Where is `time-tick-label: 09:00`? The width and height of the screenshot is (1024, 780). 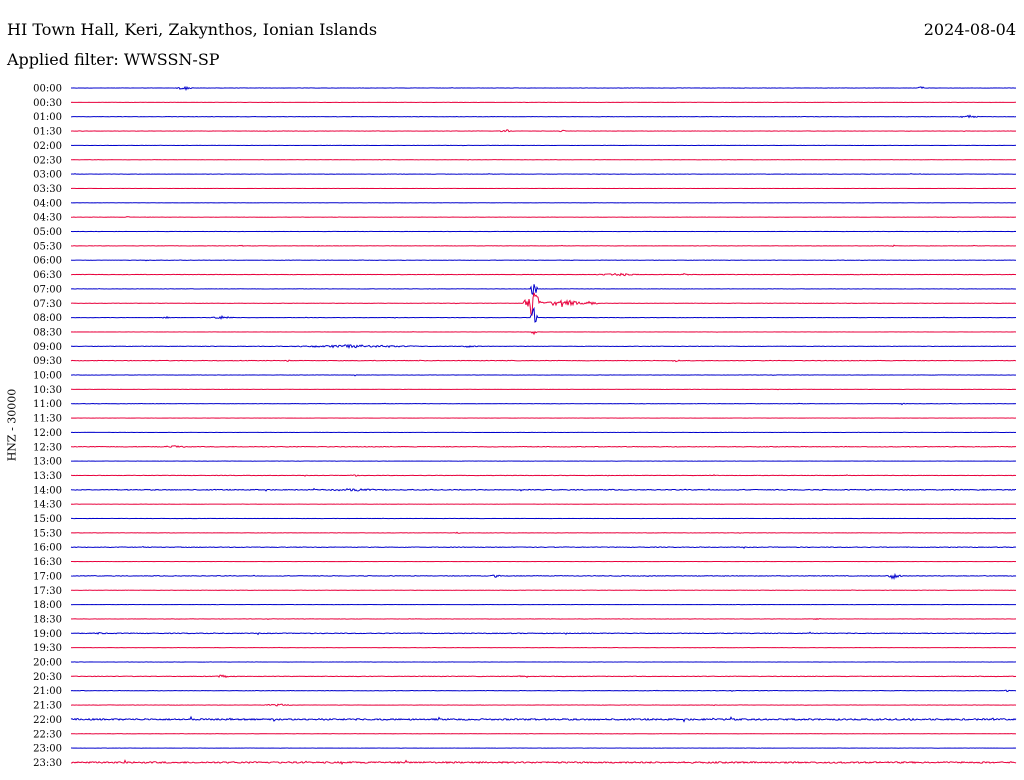 time-tick-label: 09:00 is located at coordinates (47, 347).